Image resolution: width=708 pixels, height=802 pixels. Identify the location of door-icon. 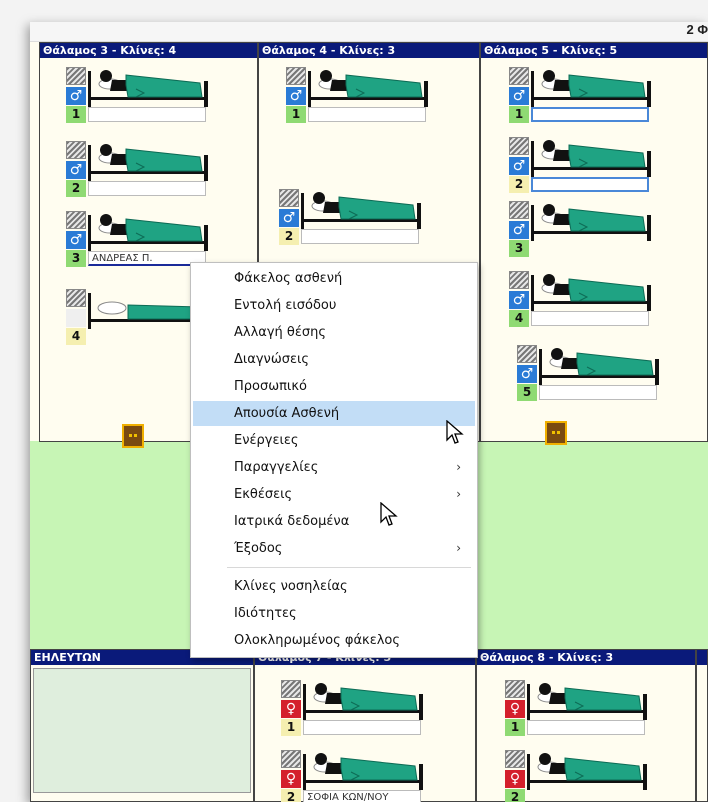
(556, 433).